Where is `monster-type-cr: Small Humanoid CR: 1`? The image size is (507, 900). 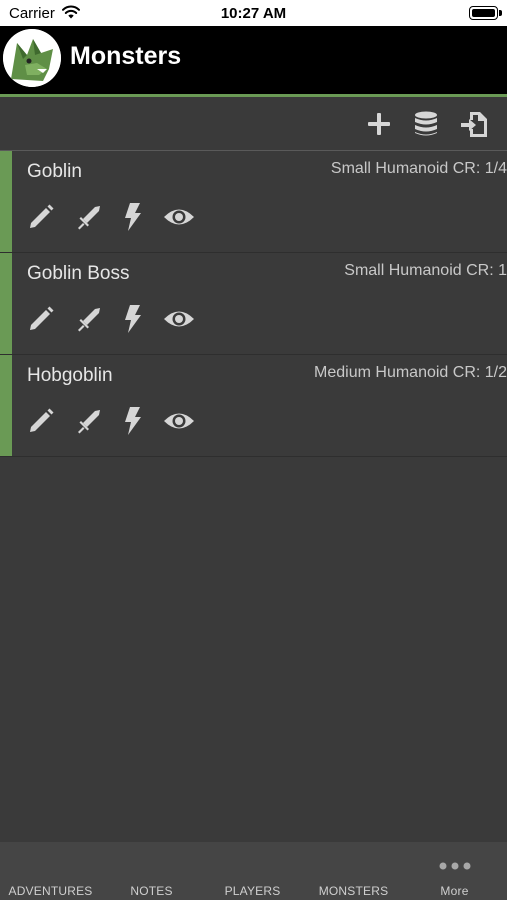
monster-type-cr: Small Humanoid CR: 1 is located at coordinates (425, 270).